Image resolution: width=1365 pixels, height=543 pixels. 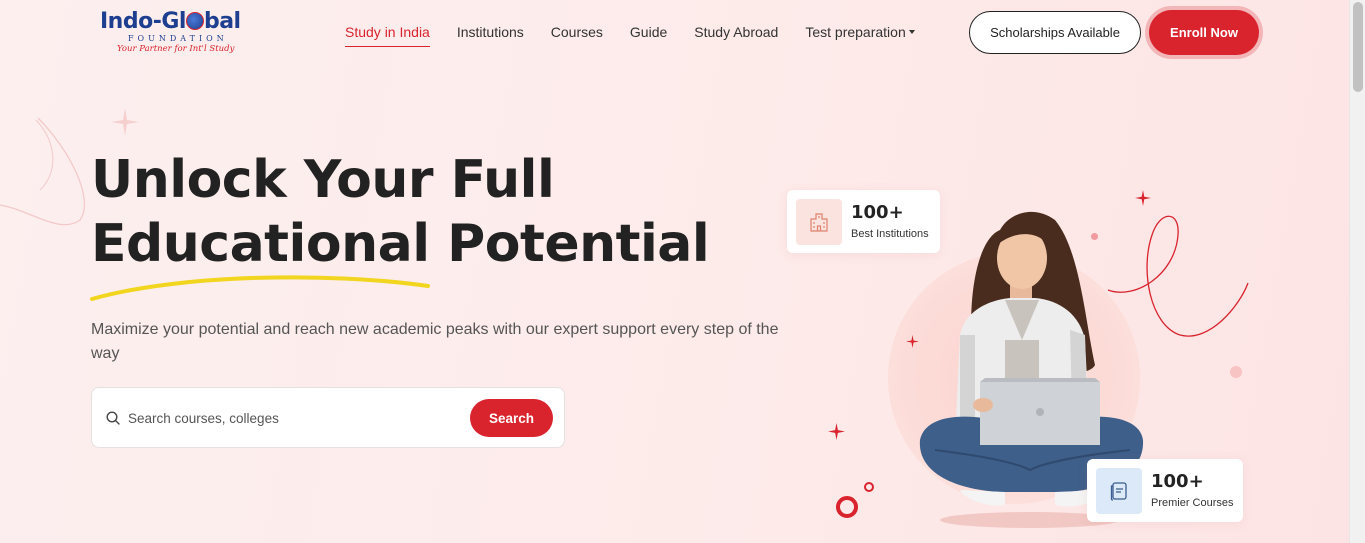 What do you see at coordinates (400, 244) in the screenshot?
I see `headline-line-2: Educational Potential` at bounding box center [400, 244].